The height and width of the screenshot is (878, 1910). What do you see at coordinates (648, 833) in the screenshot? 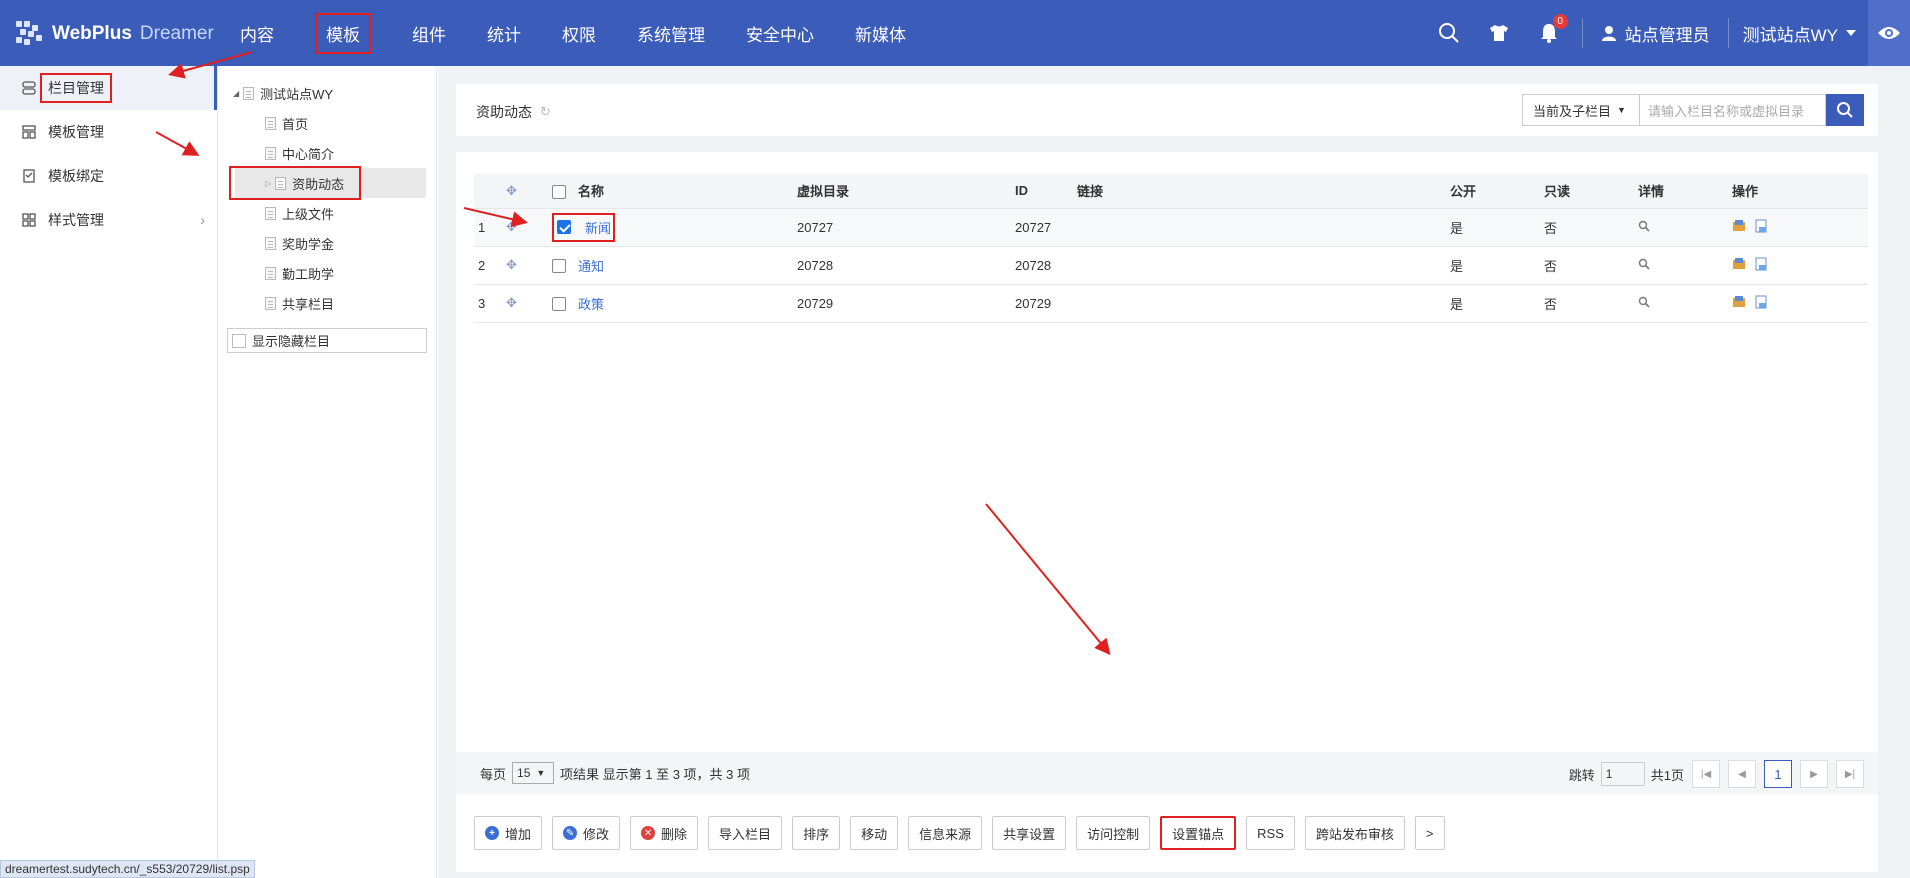
I see `close-icon: ✕` at bounding box center [648, 833].